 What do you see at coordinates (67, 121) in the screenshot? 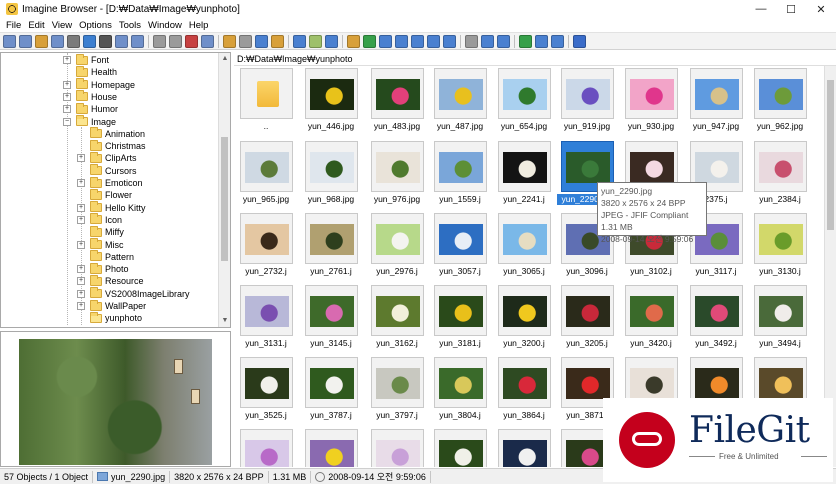
I see `expand-toggle-icon: −` at bounding box center [67, 121].